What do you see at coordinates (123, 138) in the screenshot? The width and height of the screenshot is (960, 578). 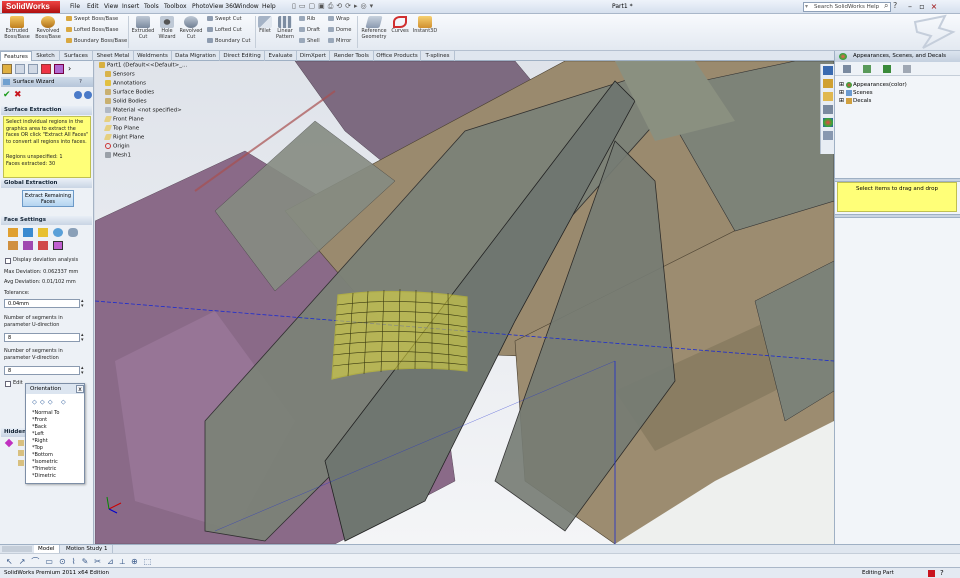 I see `tree-item-right-plane: Right Plane` at bounding box center [123, 138].